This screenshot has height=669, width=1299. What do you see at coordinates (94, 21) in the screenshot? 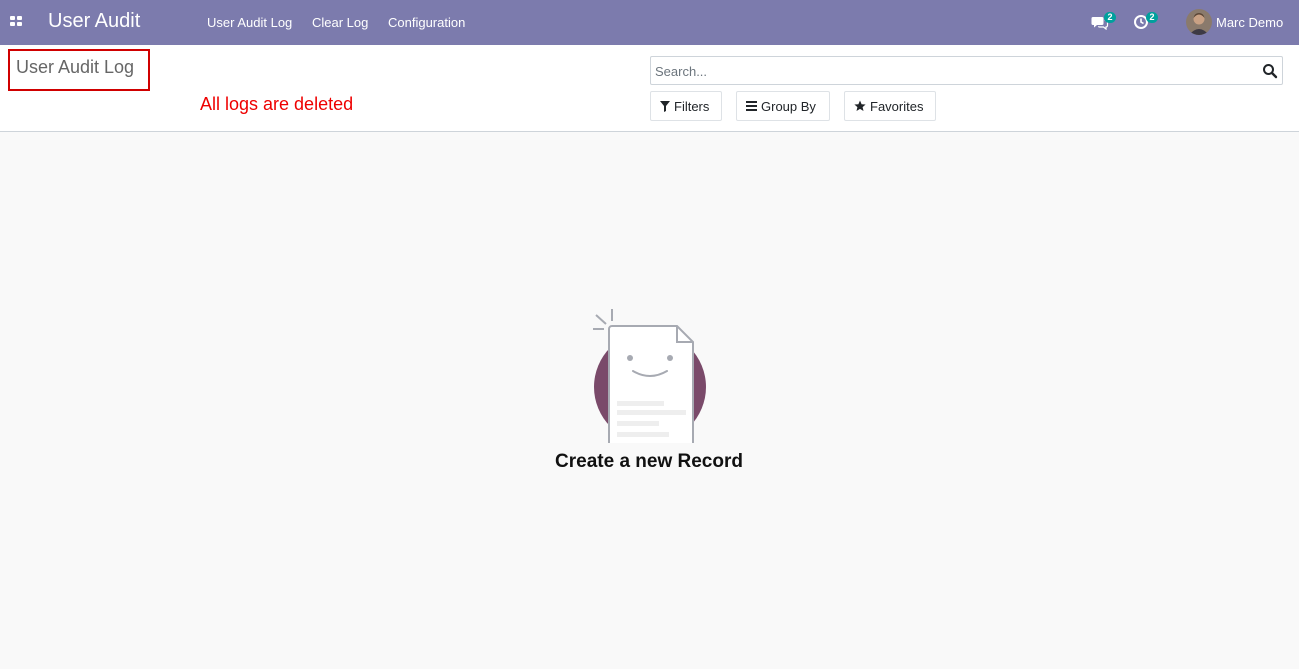
I see `app-title: User Audit` at bounding box center [94, 21].